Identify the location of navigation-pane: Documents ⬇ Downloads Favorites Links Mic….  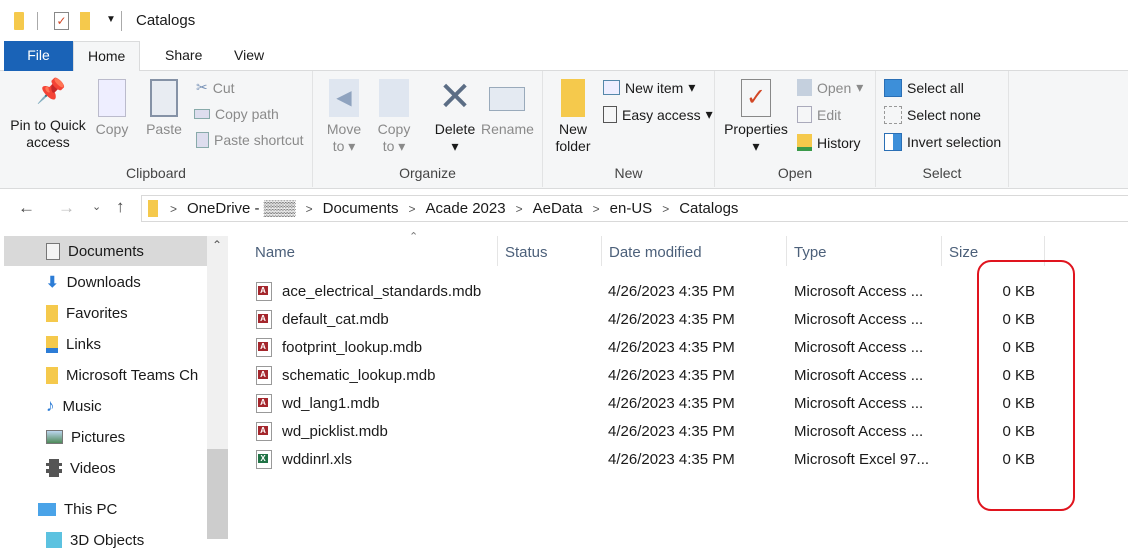
(103, 392).